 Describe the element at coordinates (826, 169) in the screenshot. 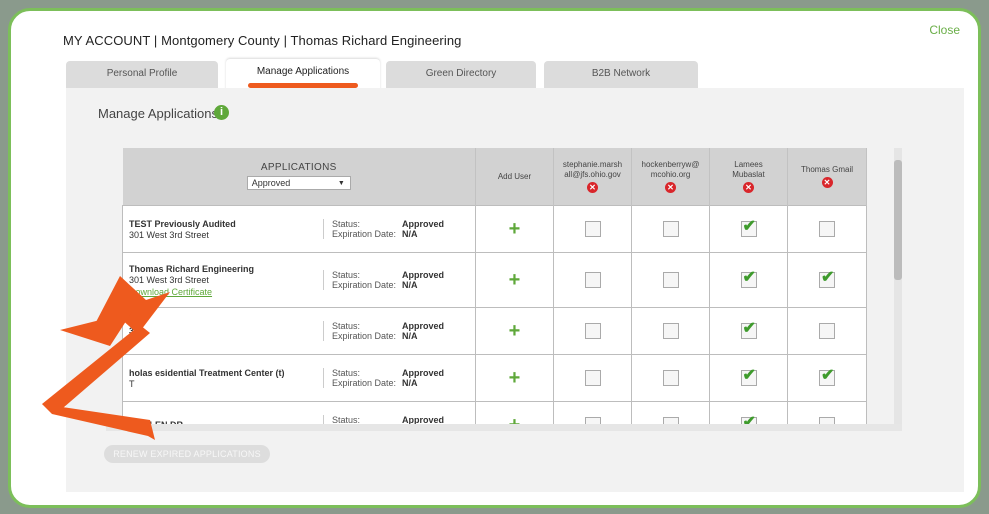

I see `user-name: Thomas Gmail` at that location.